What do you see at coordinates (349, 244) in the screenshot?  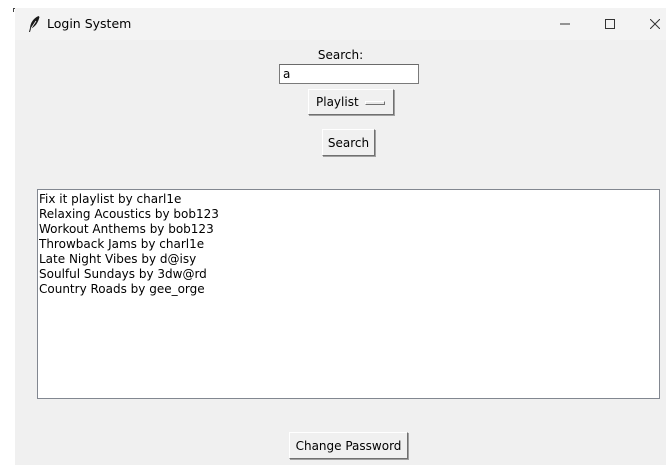 I see `list-item: Throwback Jams by charl1e` at bounding box center [349, 244].